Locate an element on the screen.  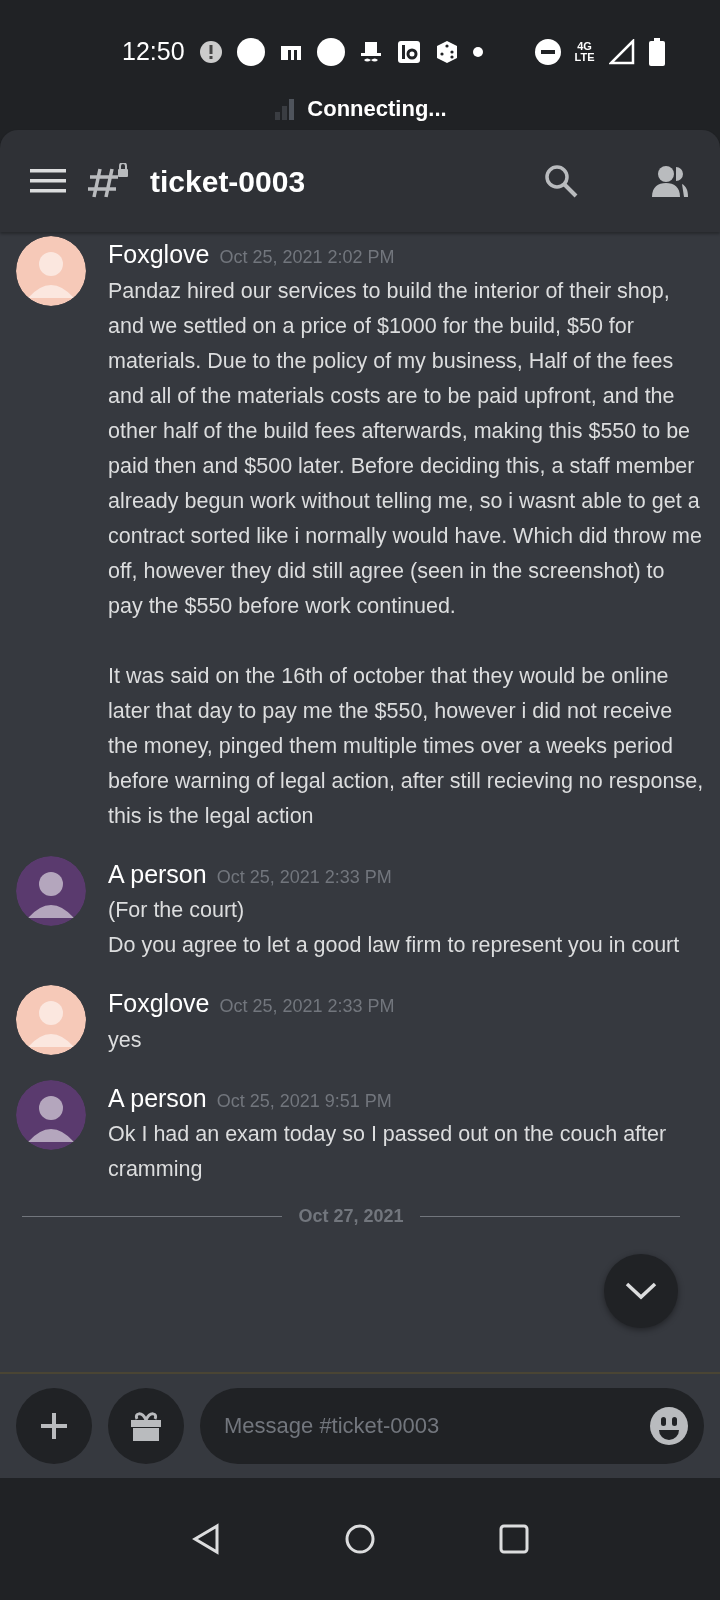
dot-icon is located at coordinates (477, 52).